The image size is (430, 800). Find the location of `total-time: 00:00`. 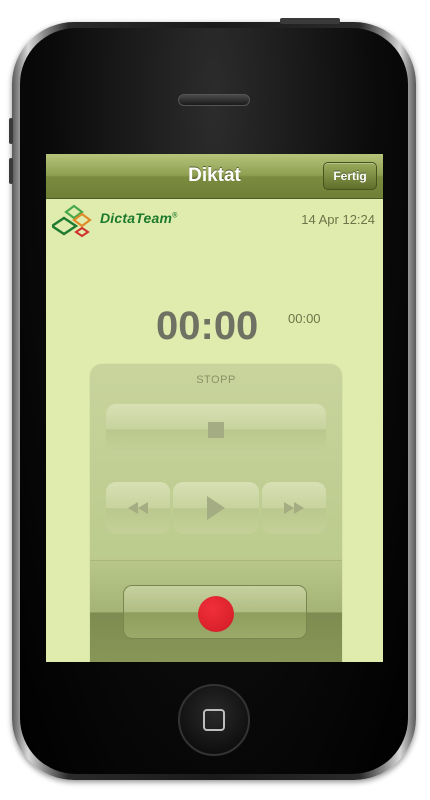

total-time: 00:00 is located at coordinates (304, 318).